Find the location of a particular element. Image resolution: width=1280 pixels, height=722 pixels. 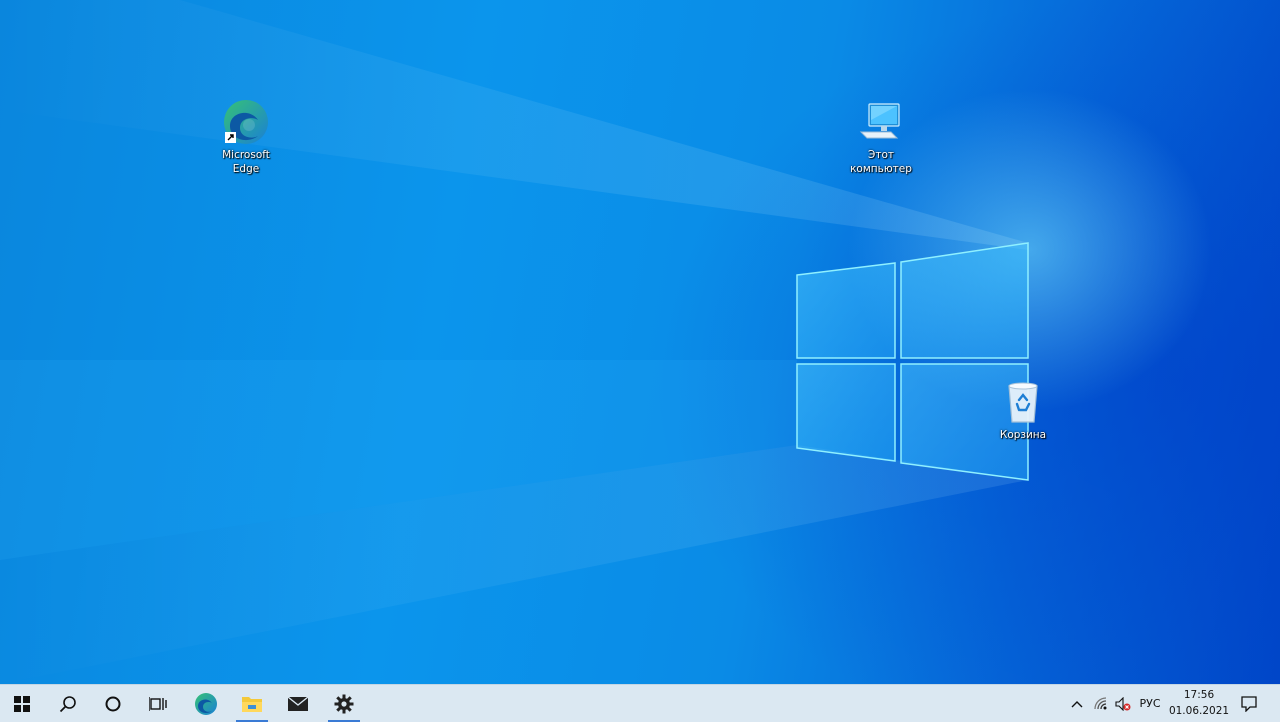

recycle-bin-icon is located at coordinates (1023, 402).